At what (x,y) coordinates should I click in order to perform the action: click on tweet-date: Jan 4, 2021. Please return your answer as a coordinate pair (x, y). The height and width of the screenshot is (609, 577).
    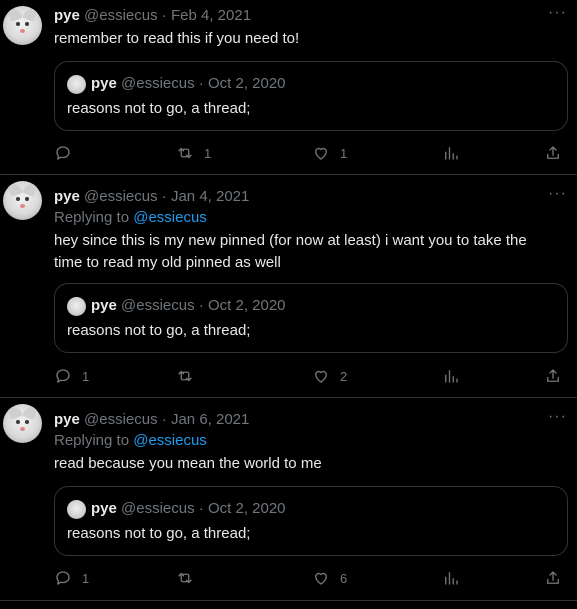
    Looking at the image, I should click on (210, 196).